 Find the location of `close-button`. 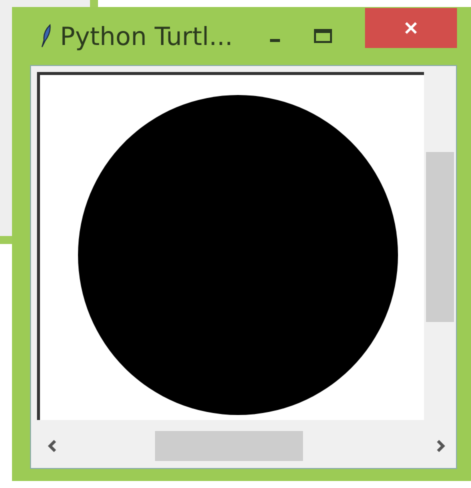

close-button is located at coordinates (411, 28).